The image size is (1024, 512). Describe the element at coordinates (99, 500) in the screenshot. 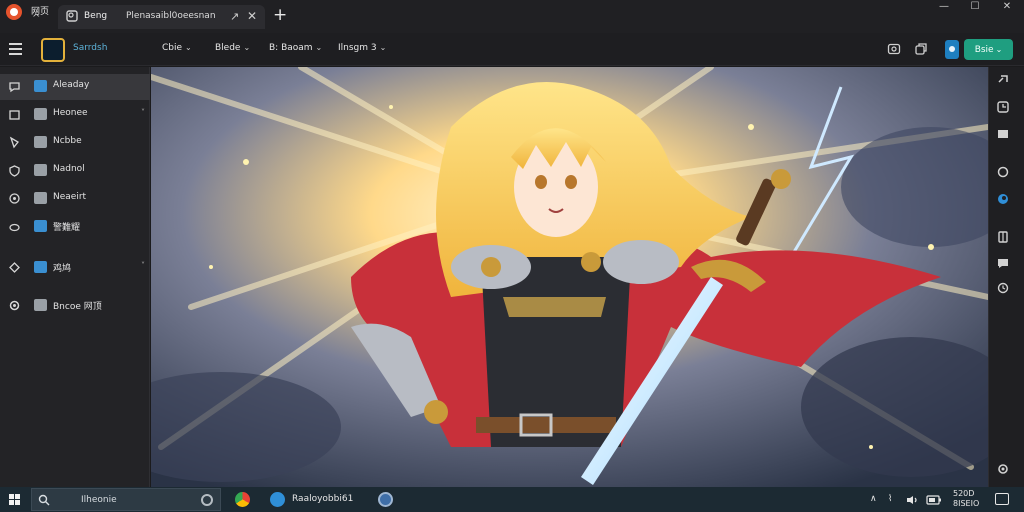

I see `taskbar-search-text: Ilheonie` at that location.